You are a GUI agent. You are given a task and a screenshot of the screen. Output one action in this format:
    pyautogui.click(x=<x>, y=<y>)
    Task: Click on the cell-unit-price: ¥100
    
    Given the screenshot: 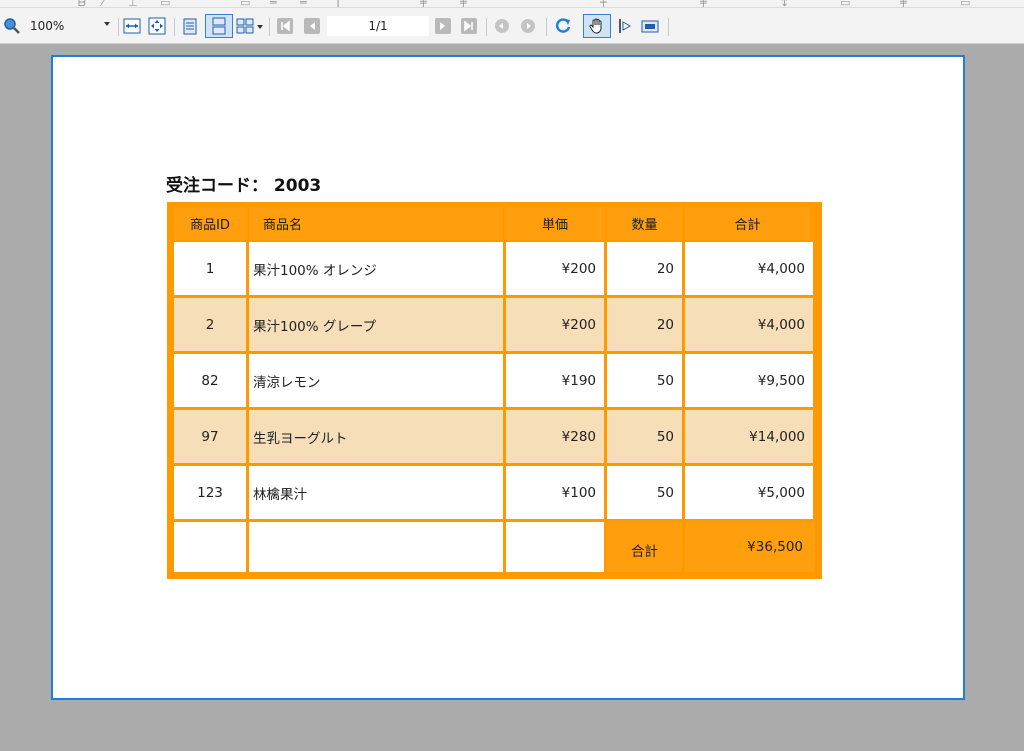 What is the action you would take?
    pyautogui.click(x=555, y=492)
    